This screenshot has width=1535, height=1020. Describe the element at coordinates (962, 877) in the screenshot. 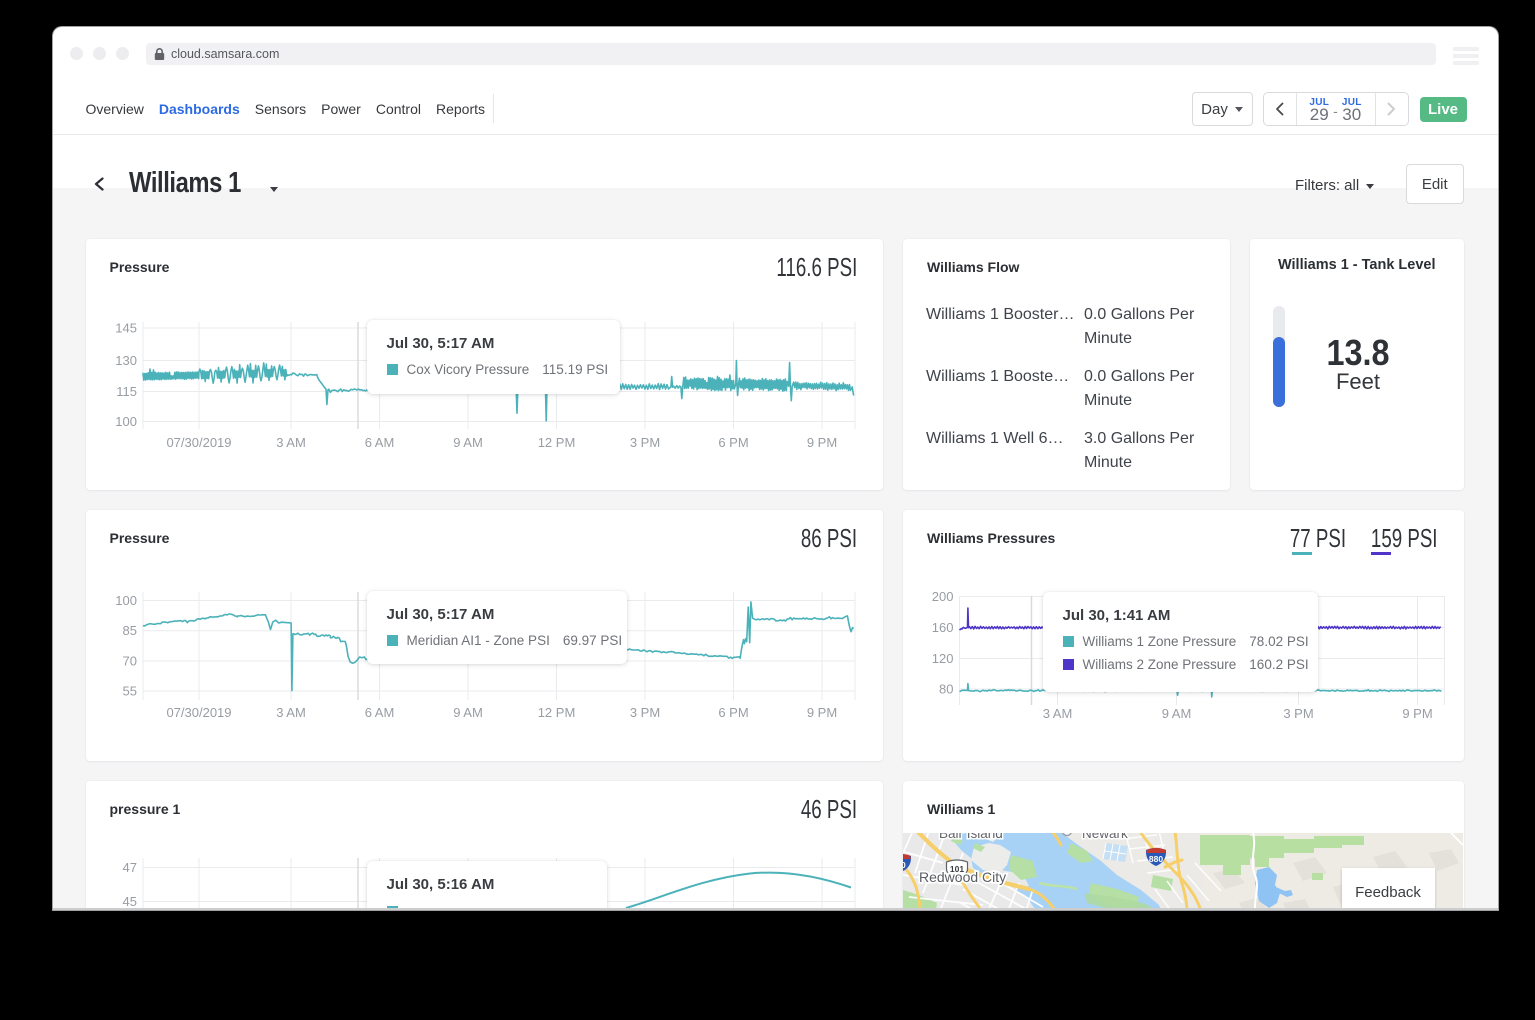

I see `svg-text: Redwood City` at that location.